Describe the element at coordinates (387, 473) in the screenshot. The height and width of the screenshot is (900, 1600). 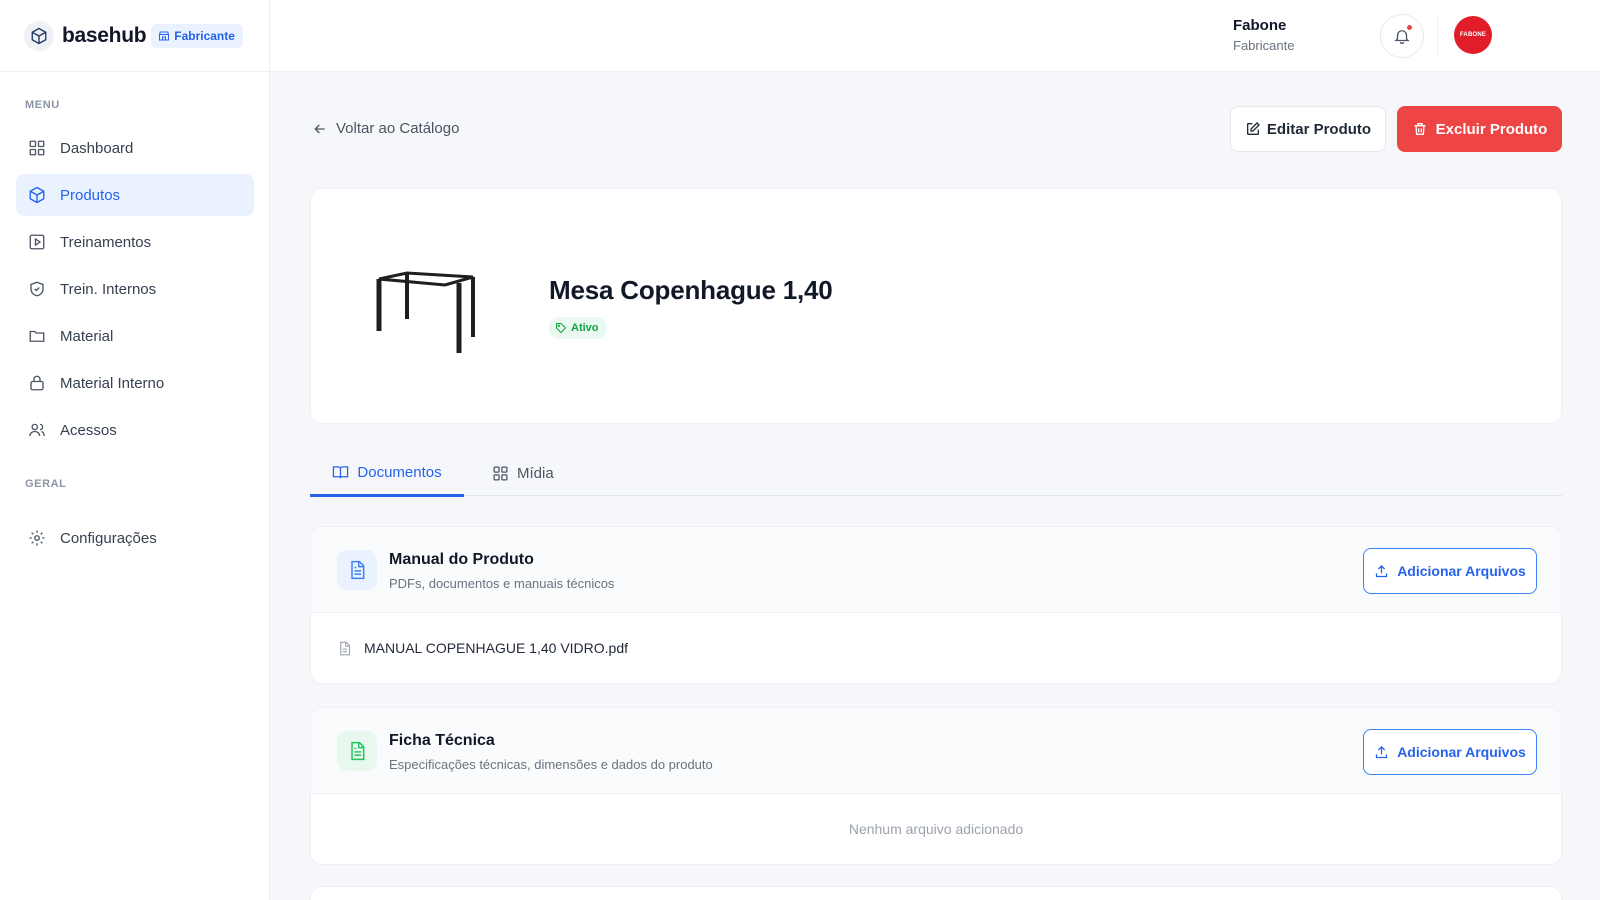
I see `tab-documentos: Documentos` at that location.